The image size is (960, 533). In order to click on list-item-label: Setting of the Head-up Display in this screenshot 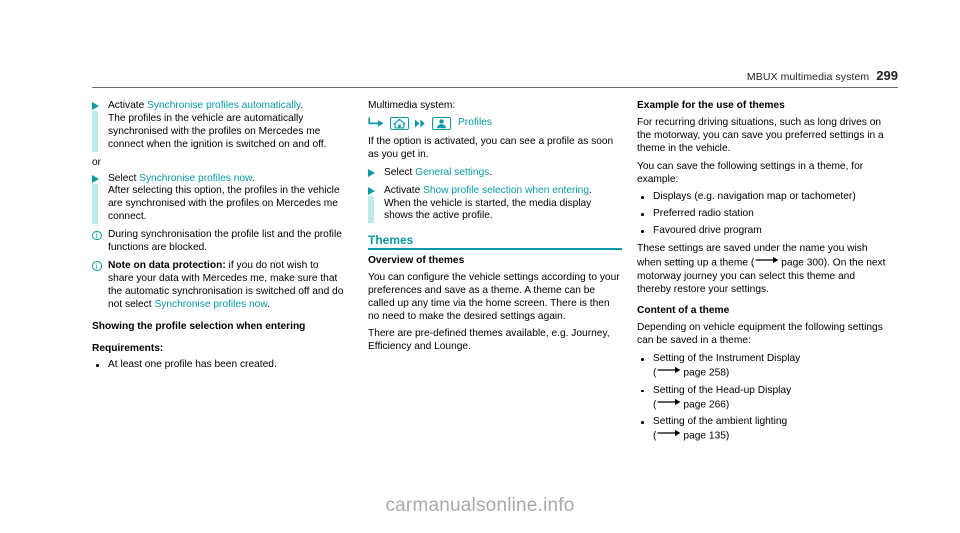, I will do `click(722, 390)`.